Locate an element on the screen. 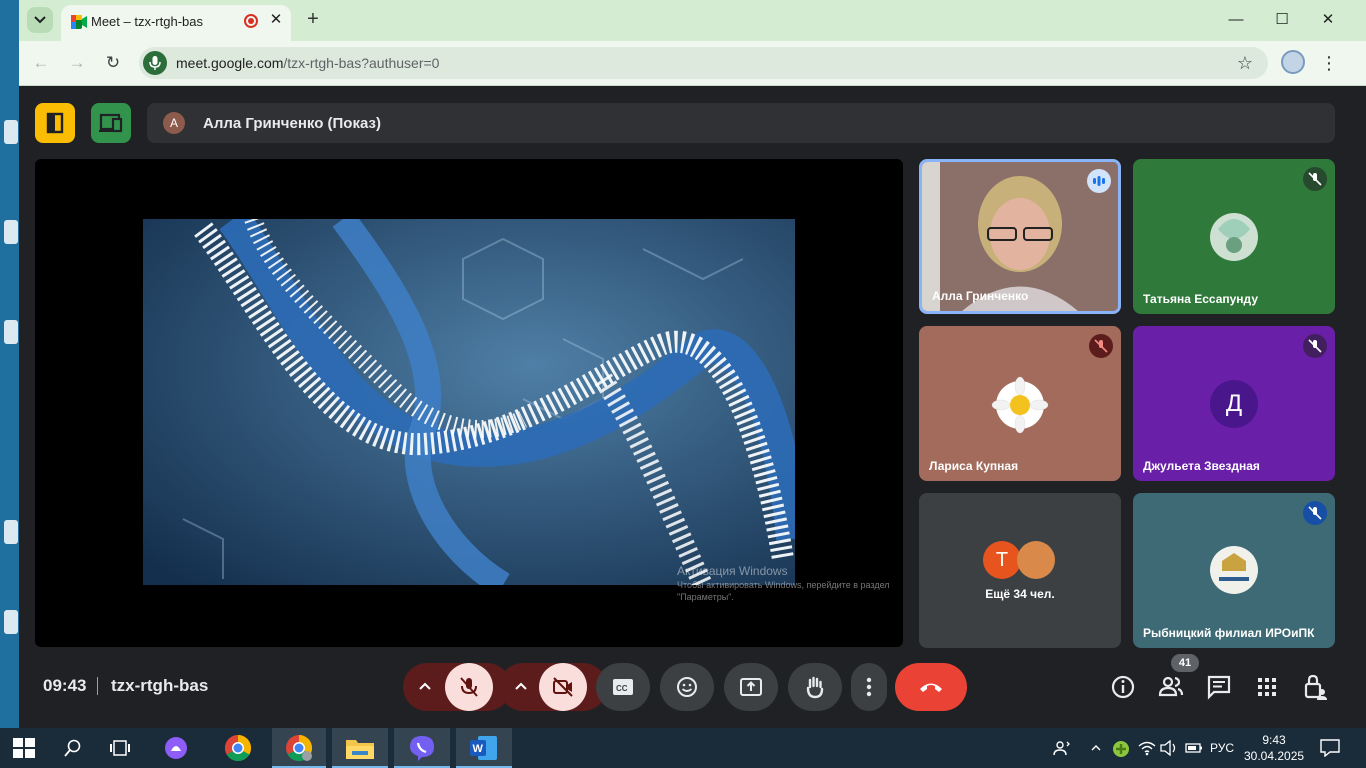 This screenshot has height=768, width=1366. closed-captions-icon: CC is located at coordinates (623, 687).